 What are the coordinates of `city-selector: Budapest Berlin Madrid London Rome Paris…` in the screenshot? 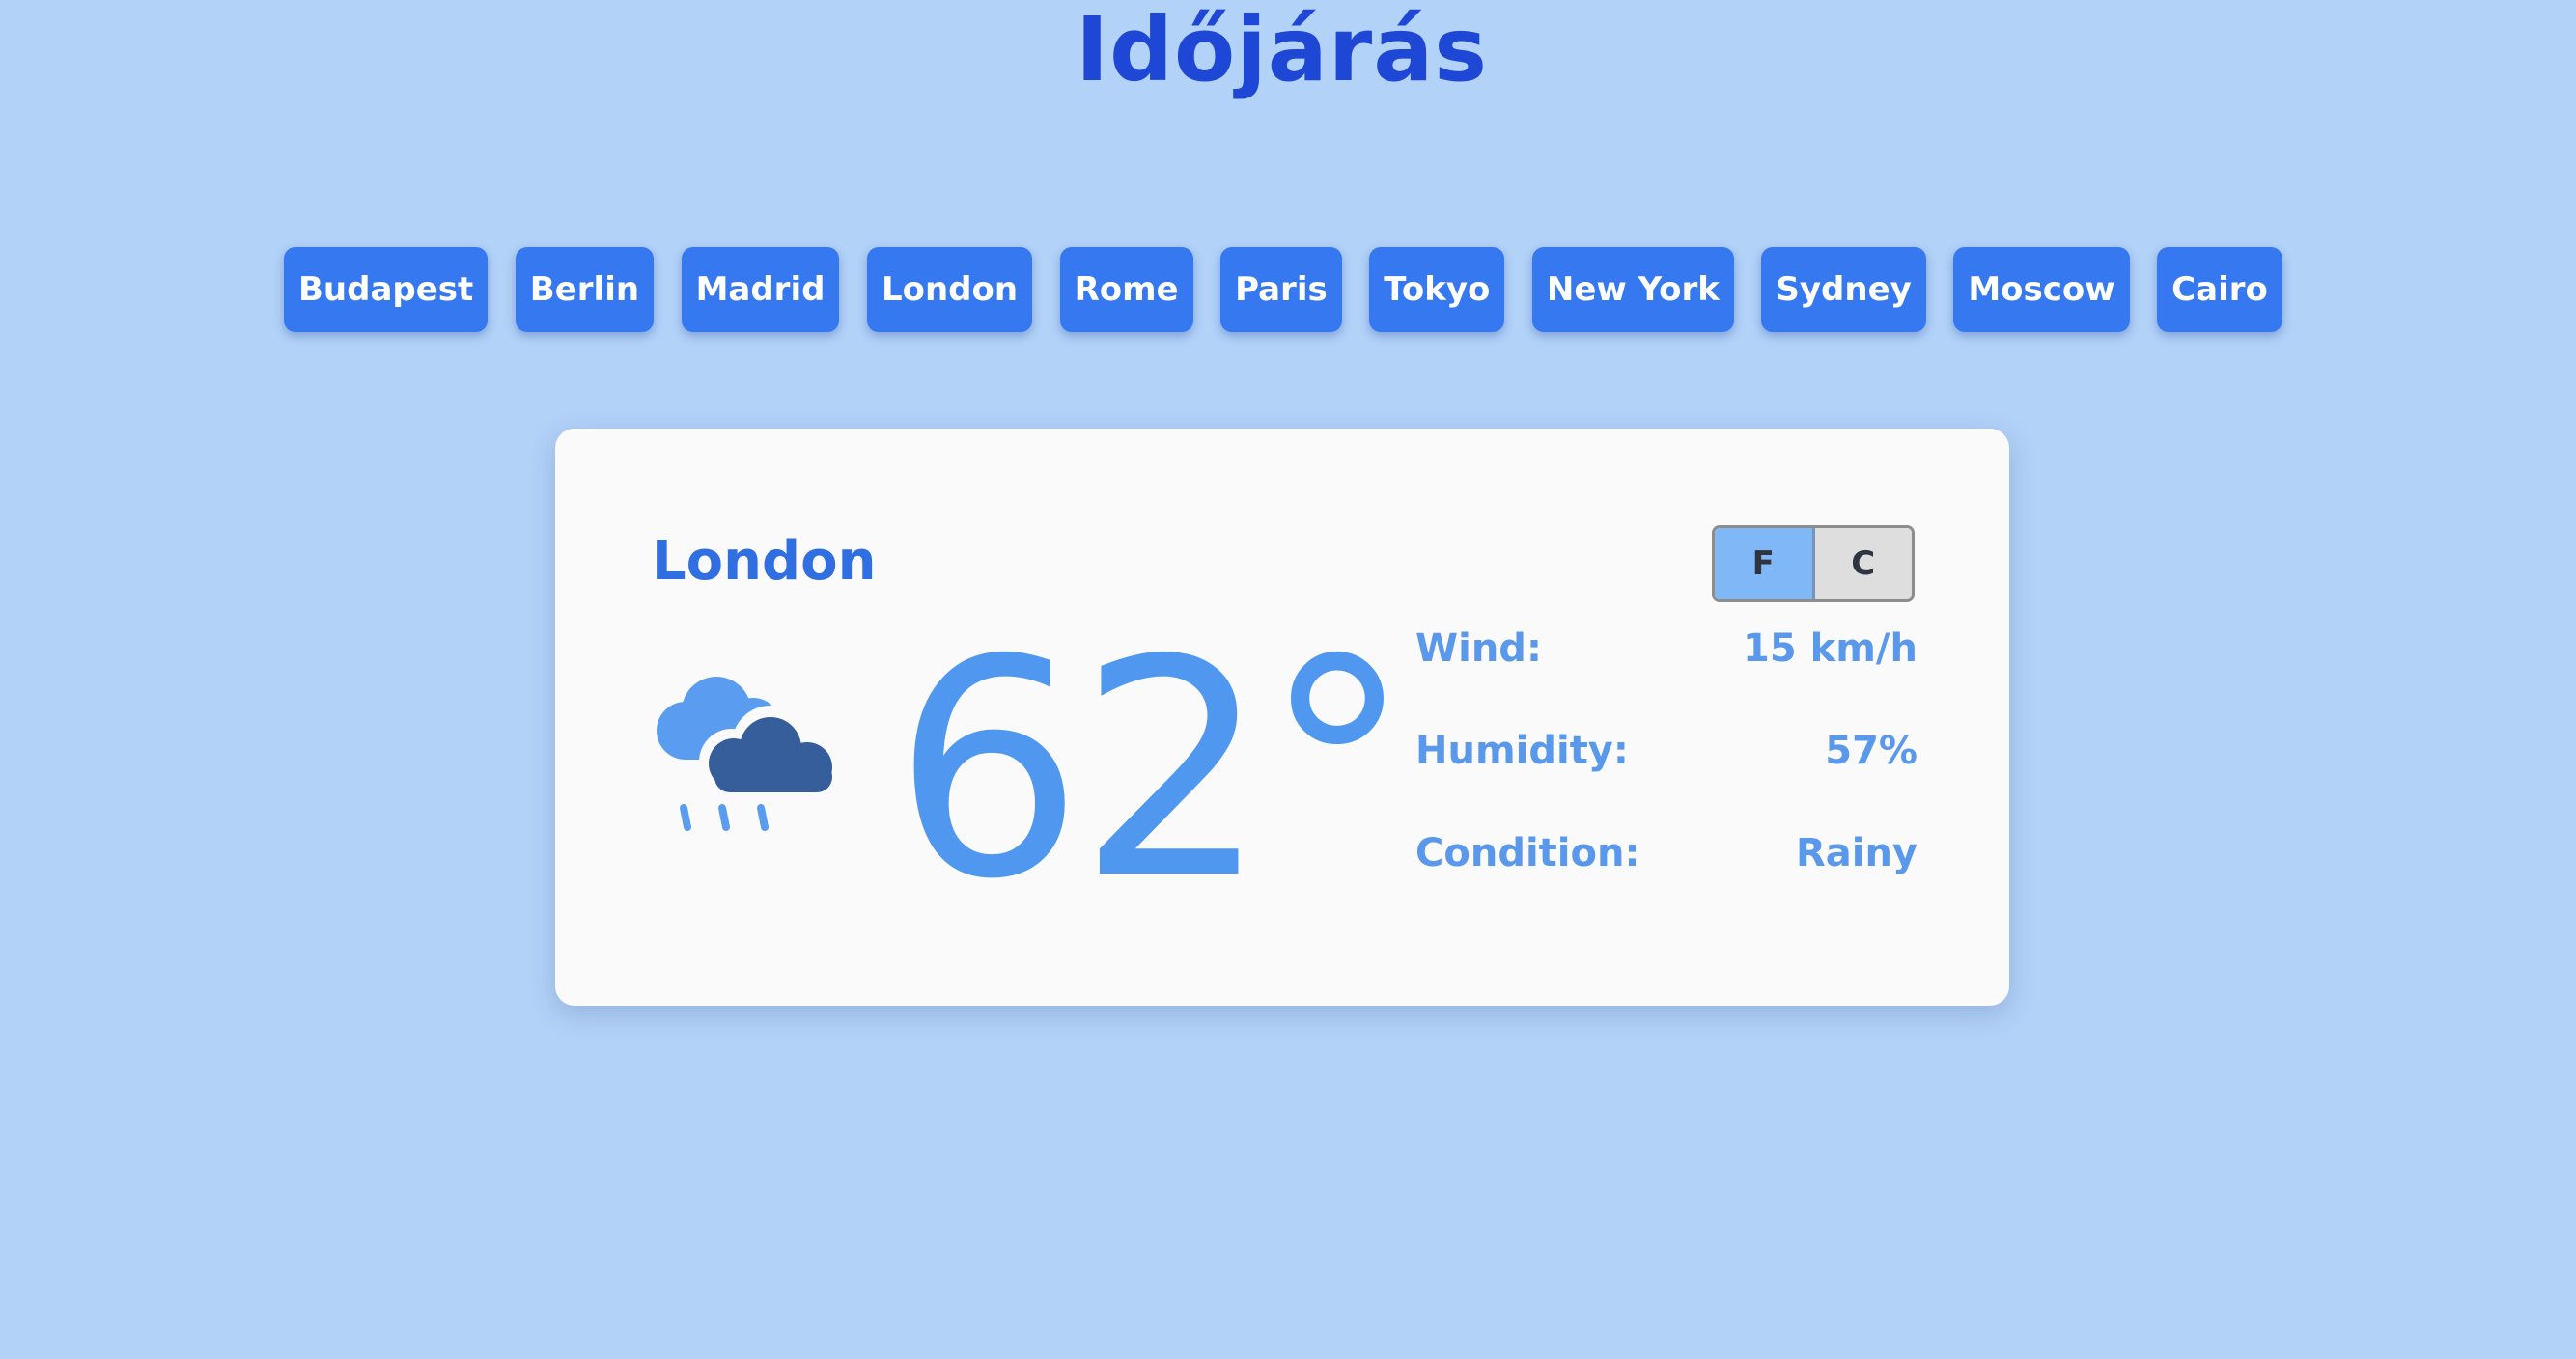 It's located at (1283, 290).